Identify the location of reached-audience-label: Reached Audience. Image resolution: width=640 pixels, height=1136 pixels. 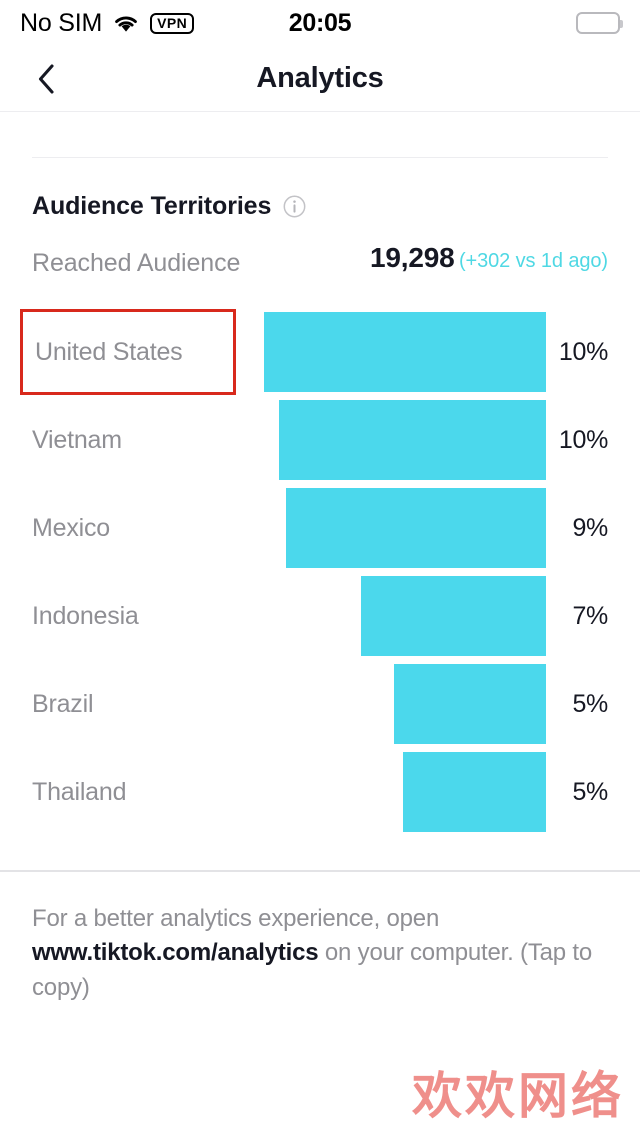
(136, 263).